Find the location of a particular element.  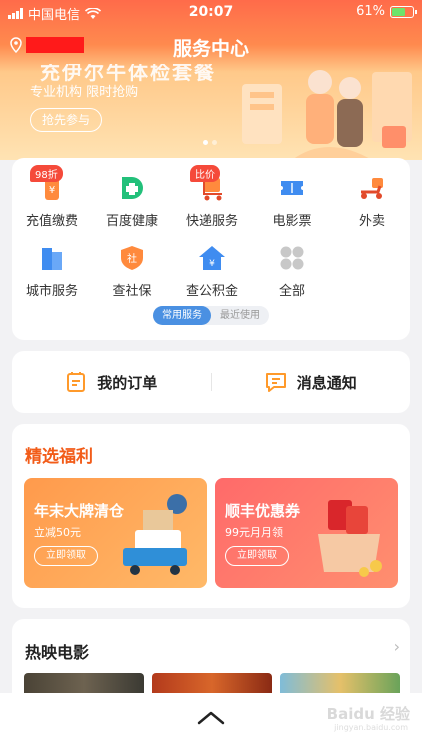

section-title: 精选福利 is located at coordinates (59, 457).